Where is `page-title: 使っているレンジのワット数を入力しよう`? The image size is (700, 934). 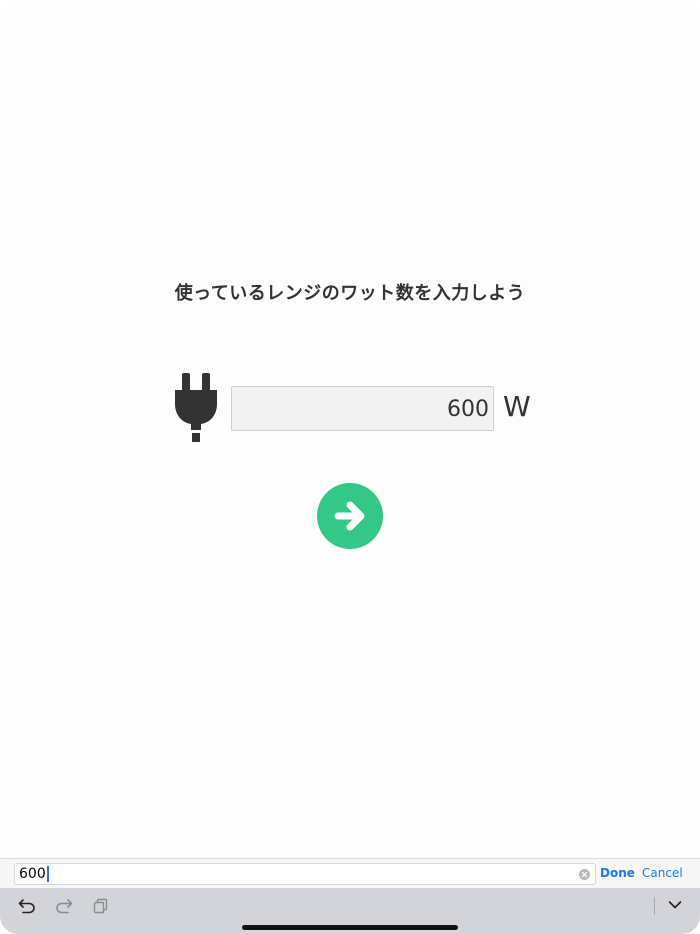
page-title: 使っているレンジのワット数を入力しよう is located at coordinates (350, 293).